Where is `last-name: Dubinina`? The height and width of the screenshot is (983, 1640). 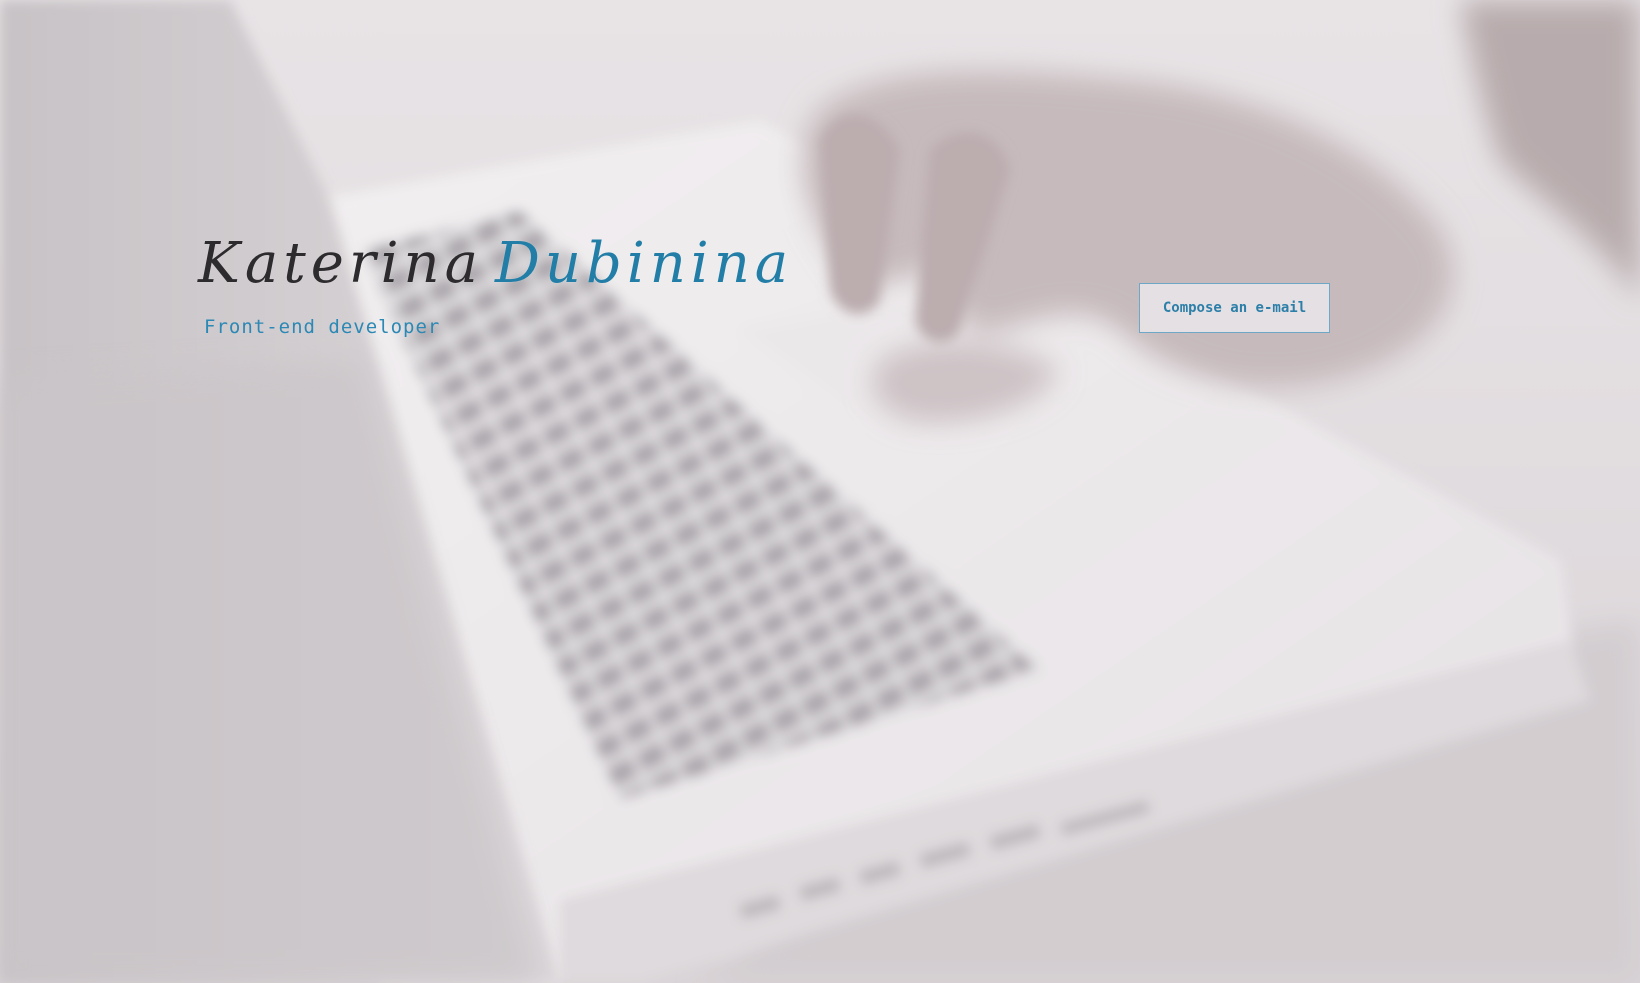
last-name: Dubinina is located at coordinates (644, 263).